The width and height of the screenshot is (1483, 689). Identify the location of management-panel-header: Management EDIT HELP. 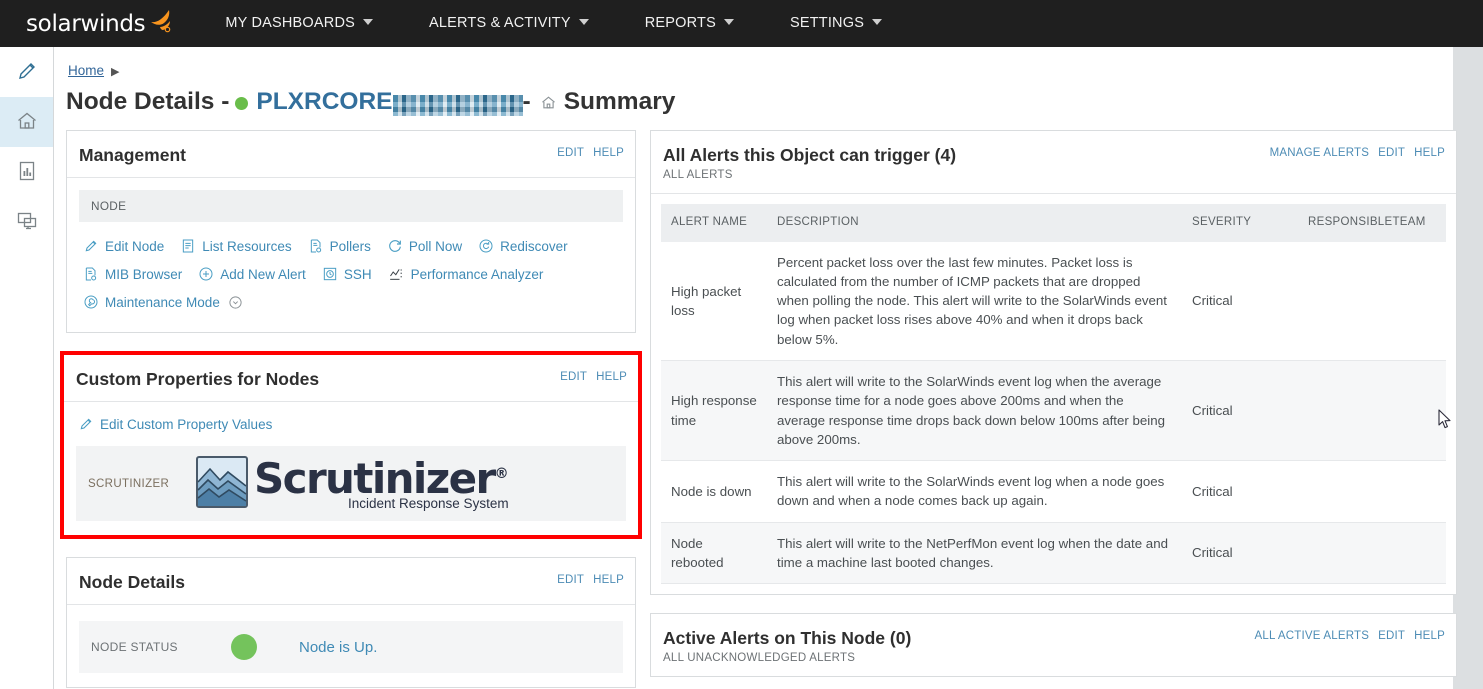
(351, 155).